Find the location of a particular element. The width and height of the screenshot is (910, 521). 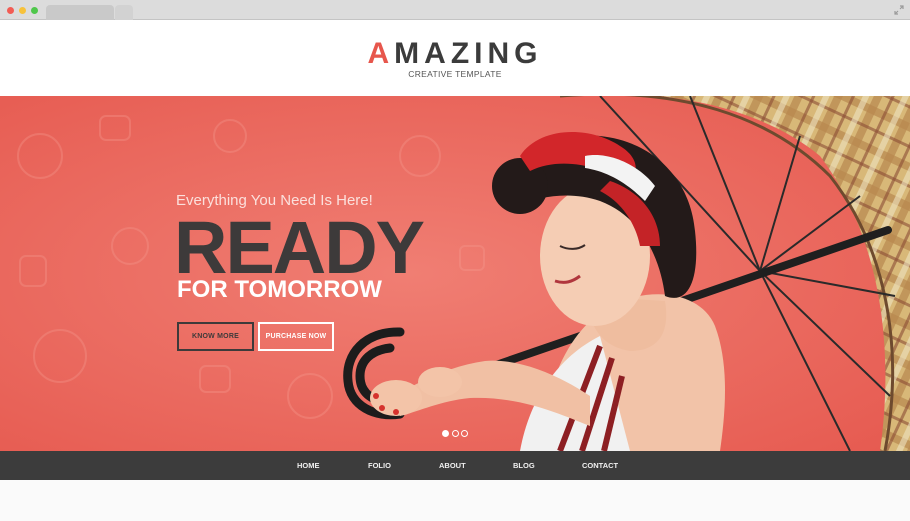

content-area is located at coordinates (455, 500).